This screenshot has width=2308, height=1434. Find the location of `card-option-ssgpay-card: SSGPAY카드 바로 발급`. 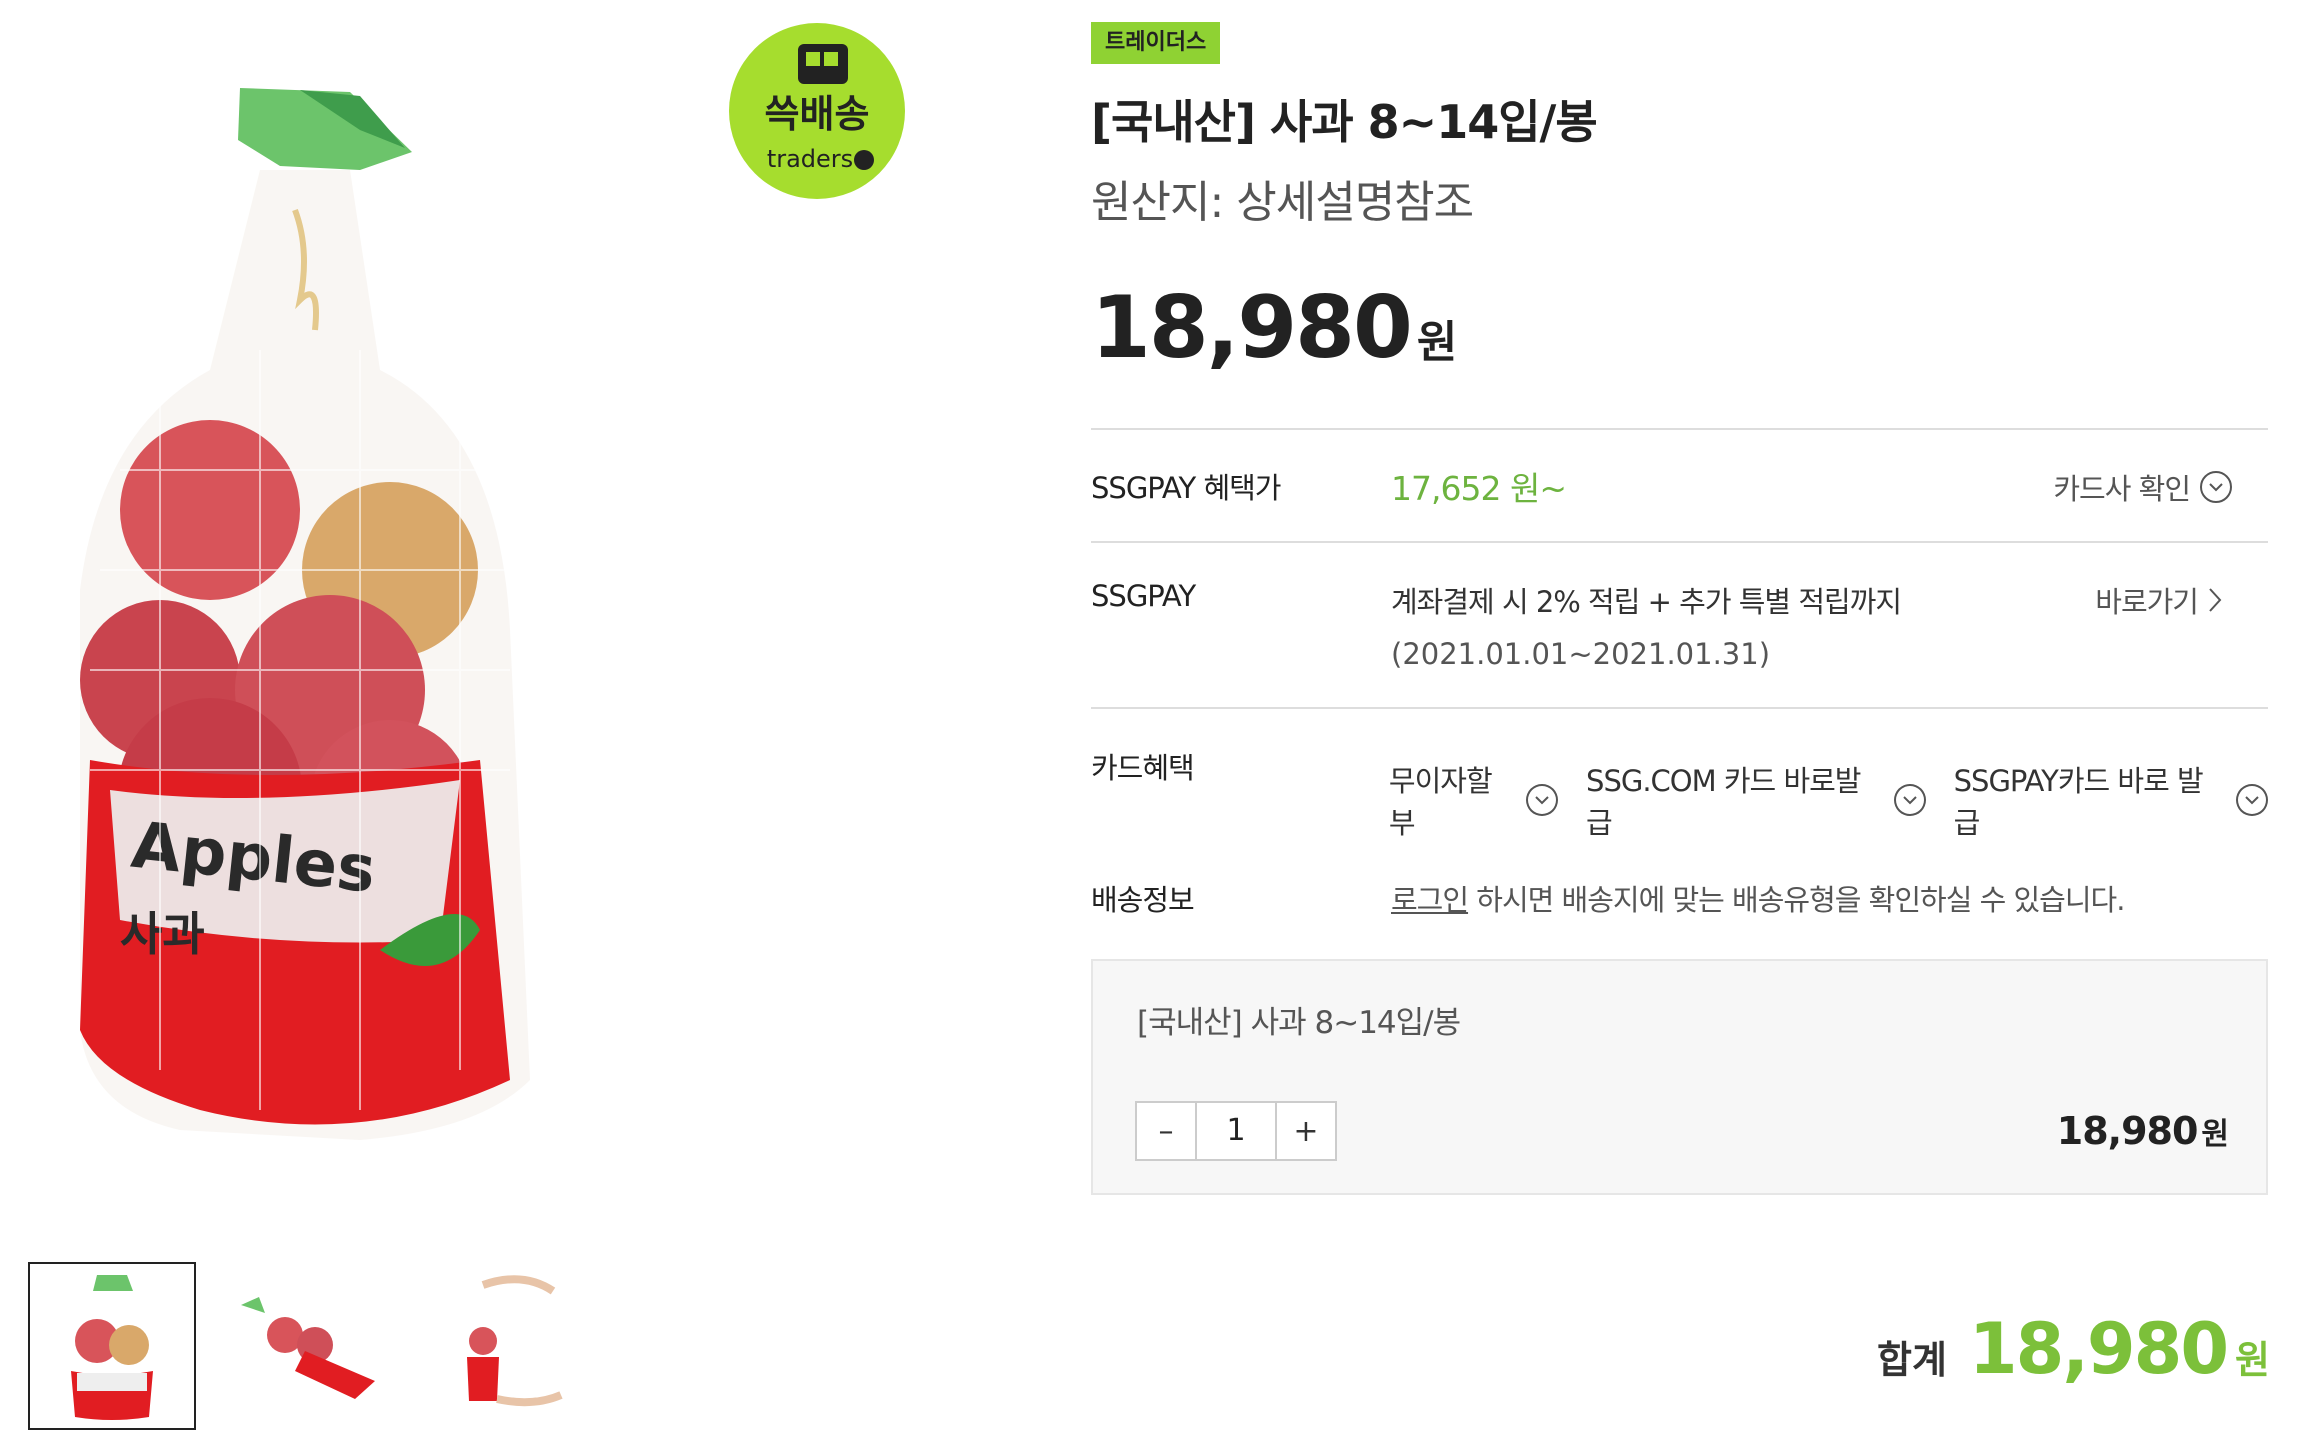

card-option-ssgpay-card: SSGPAY카드 바로 발급 is located at coordinates (2111, 800).